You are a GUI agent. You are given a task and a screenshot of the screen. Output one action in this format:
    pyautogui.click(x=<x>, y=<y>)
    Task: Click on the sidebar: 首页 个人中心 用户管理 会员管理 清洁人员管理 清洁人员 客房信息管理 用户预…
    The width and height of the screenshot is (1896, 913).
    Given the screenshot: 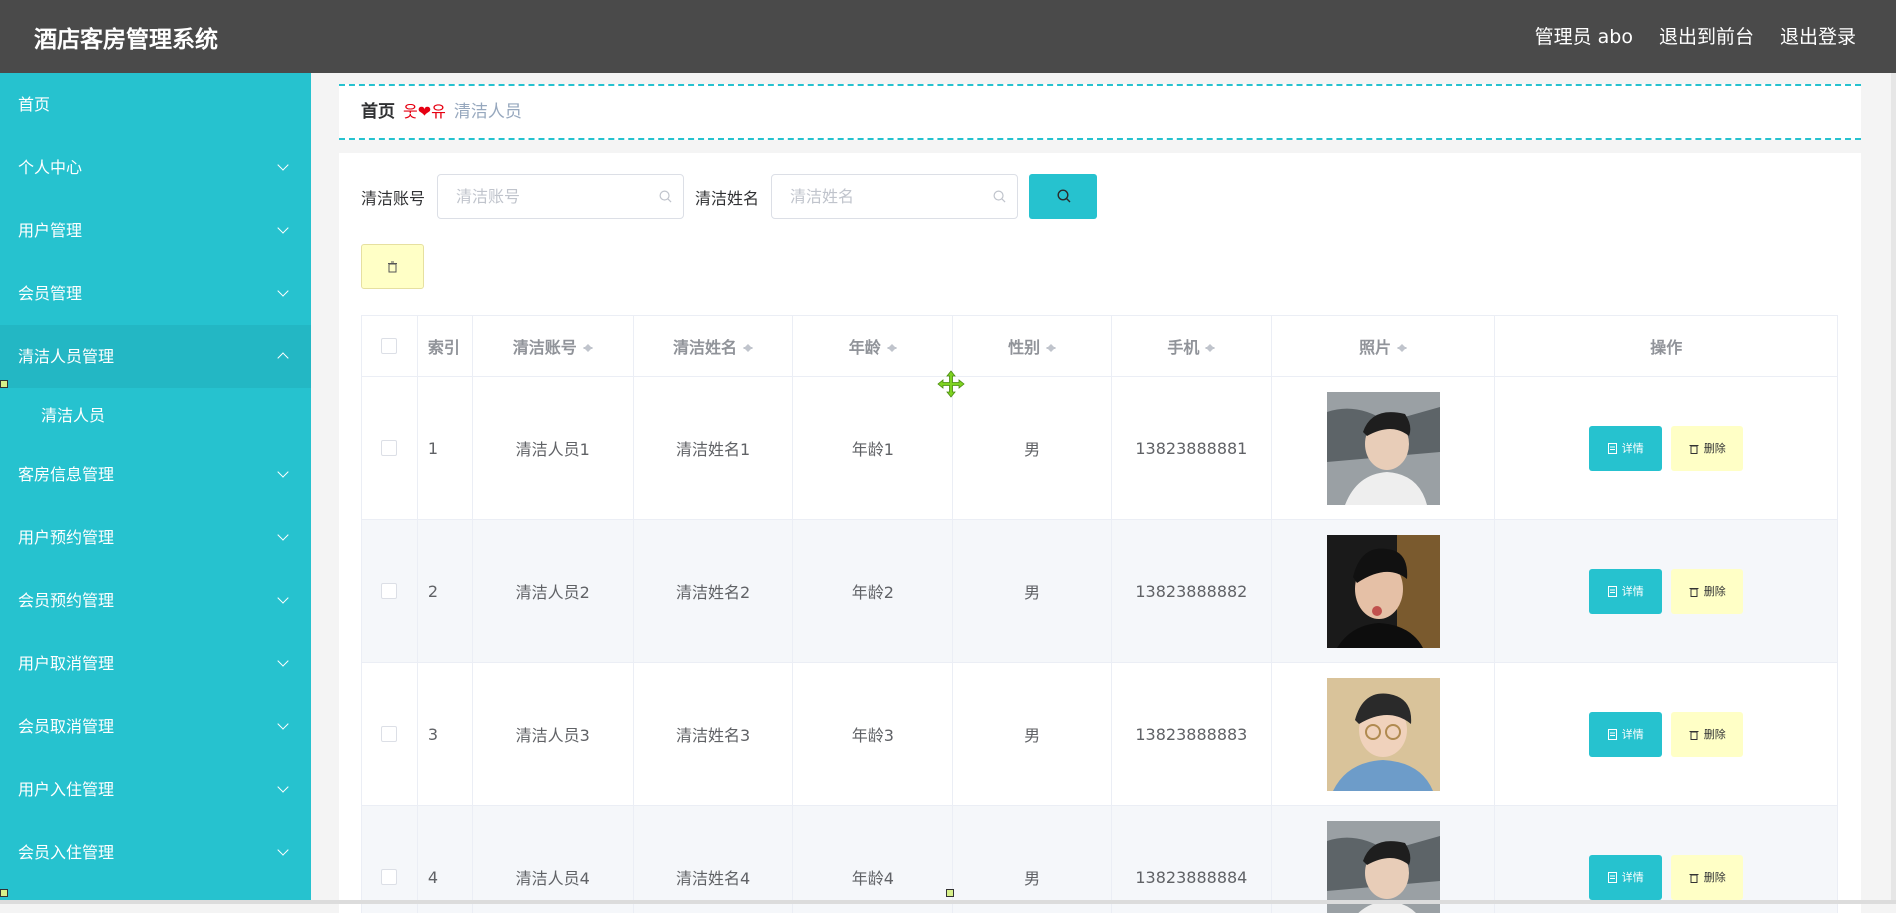 What is the action you would take?
    pyautogui.click(x=155, y=488)
    